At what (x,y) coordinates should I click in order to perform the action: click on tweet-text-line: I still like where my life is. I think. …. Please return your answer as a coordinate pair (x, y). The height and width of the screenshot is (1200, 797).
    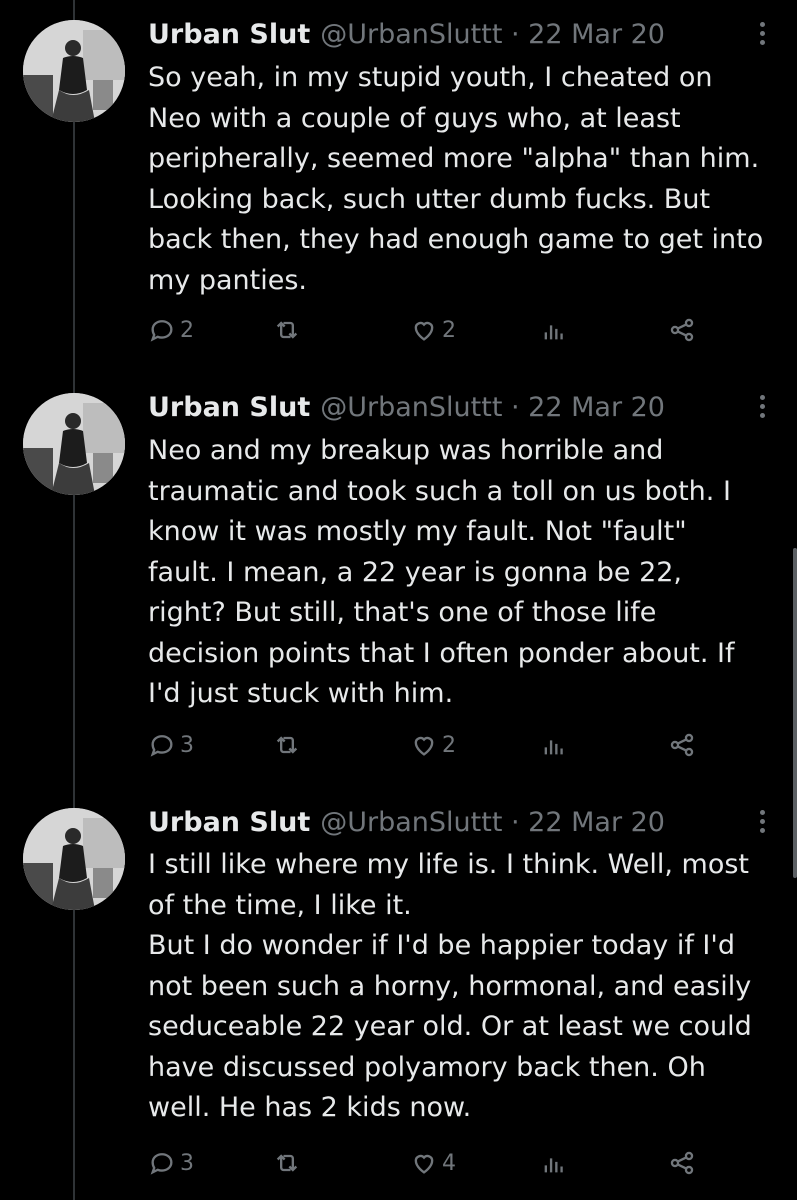
    Looking at the image, I should click on (448, 864).